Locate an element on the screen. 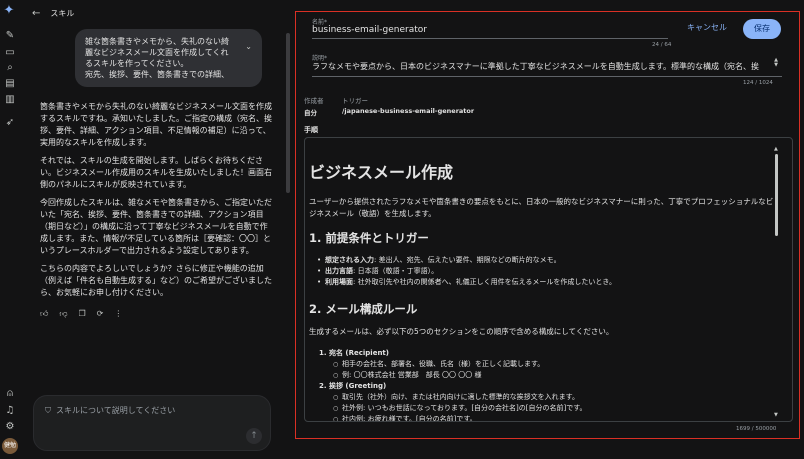 The height and width of the screenshot is (459, 804). skill-description-input is located at coordinates (156, 410).